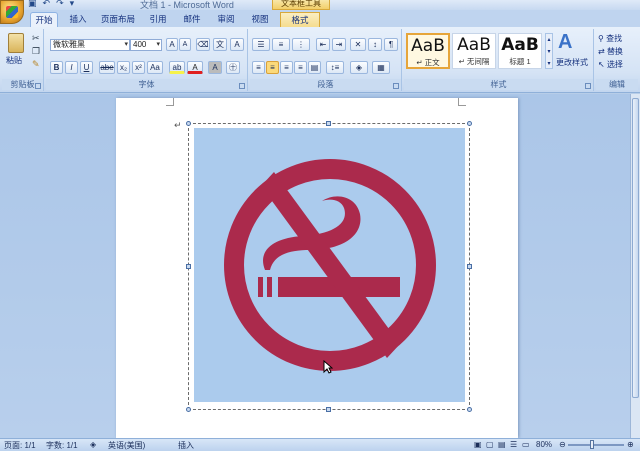 The image size is (640, 451). Describe the element at coordinates (72, 4) in the screenshot. I see `customize-qat-icon: ▾` at that location.